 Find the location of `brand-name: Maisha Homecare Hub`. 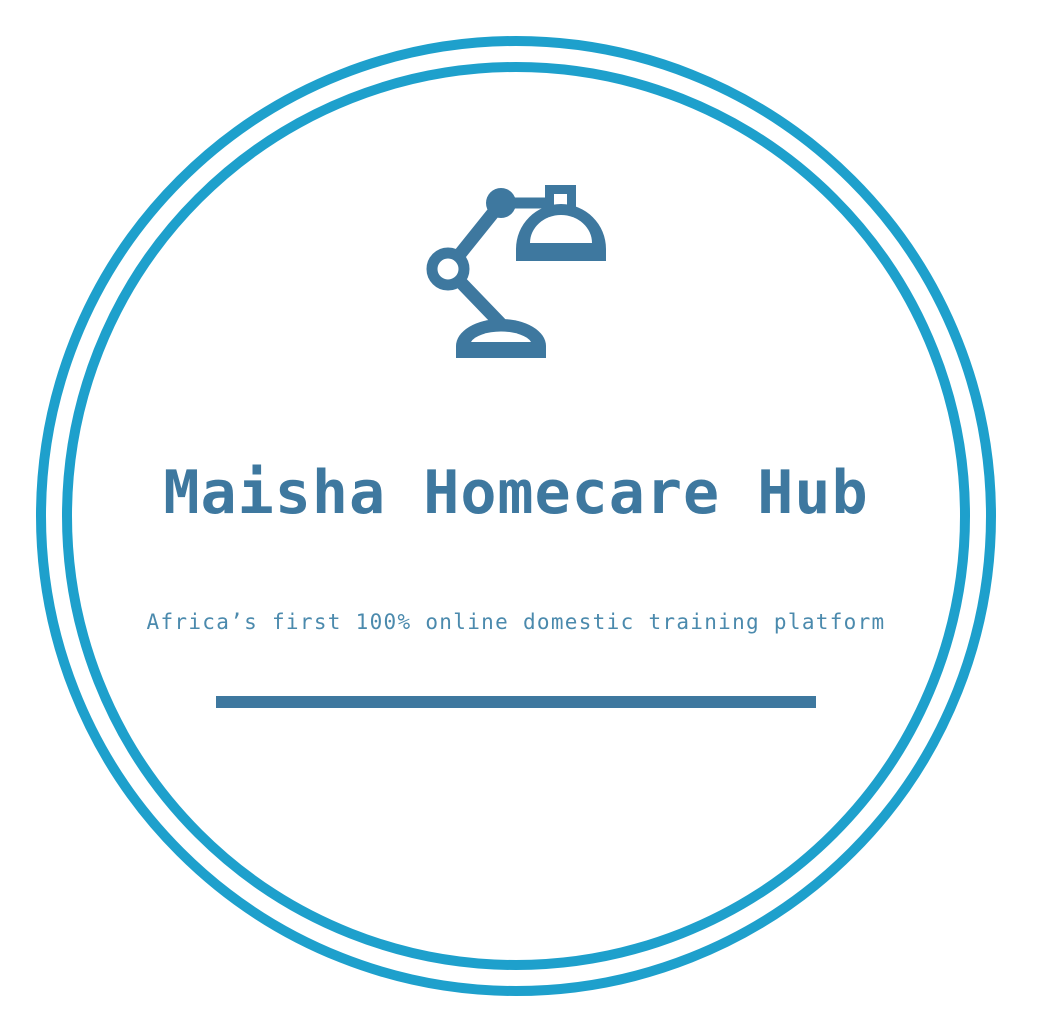

brand-name: Maisha Homecare Hub is located at coordinates (516, 493).